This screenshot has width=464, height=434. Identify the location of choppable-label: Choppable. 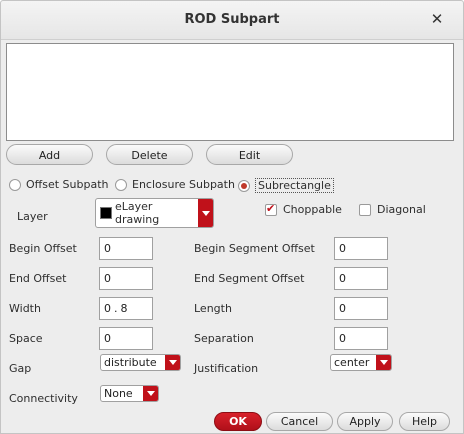
(312, 209).